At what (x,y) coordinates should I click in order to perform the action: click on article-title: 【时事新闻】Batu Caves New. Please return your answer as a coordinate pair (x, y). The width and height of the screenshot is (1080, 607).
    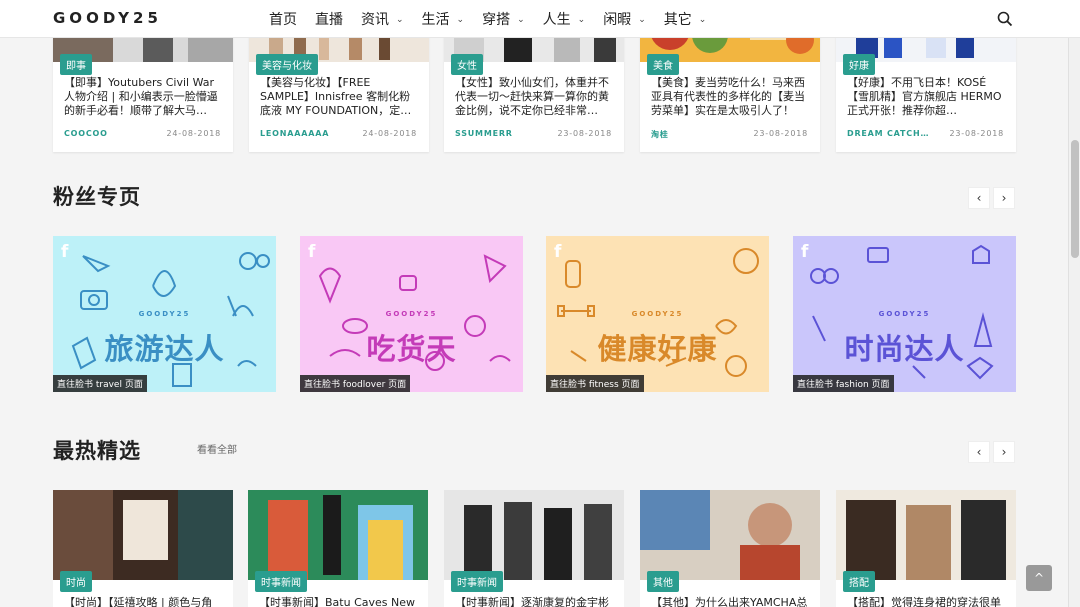
    Looking at the image, I should click on (341, 600).